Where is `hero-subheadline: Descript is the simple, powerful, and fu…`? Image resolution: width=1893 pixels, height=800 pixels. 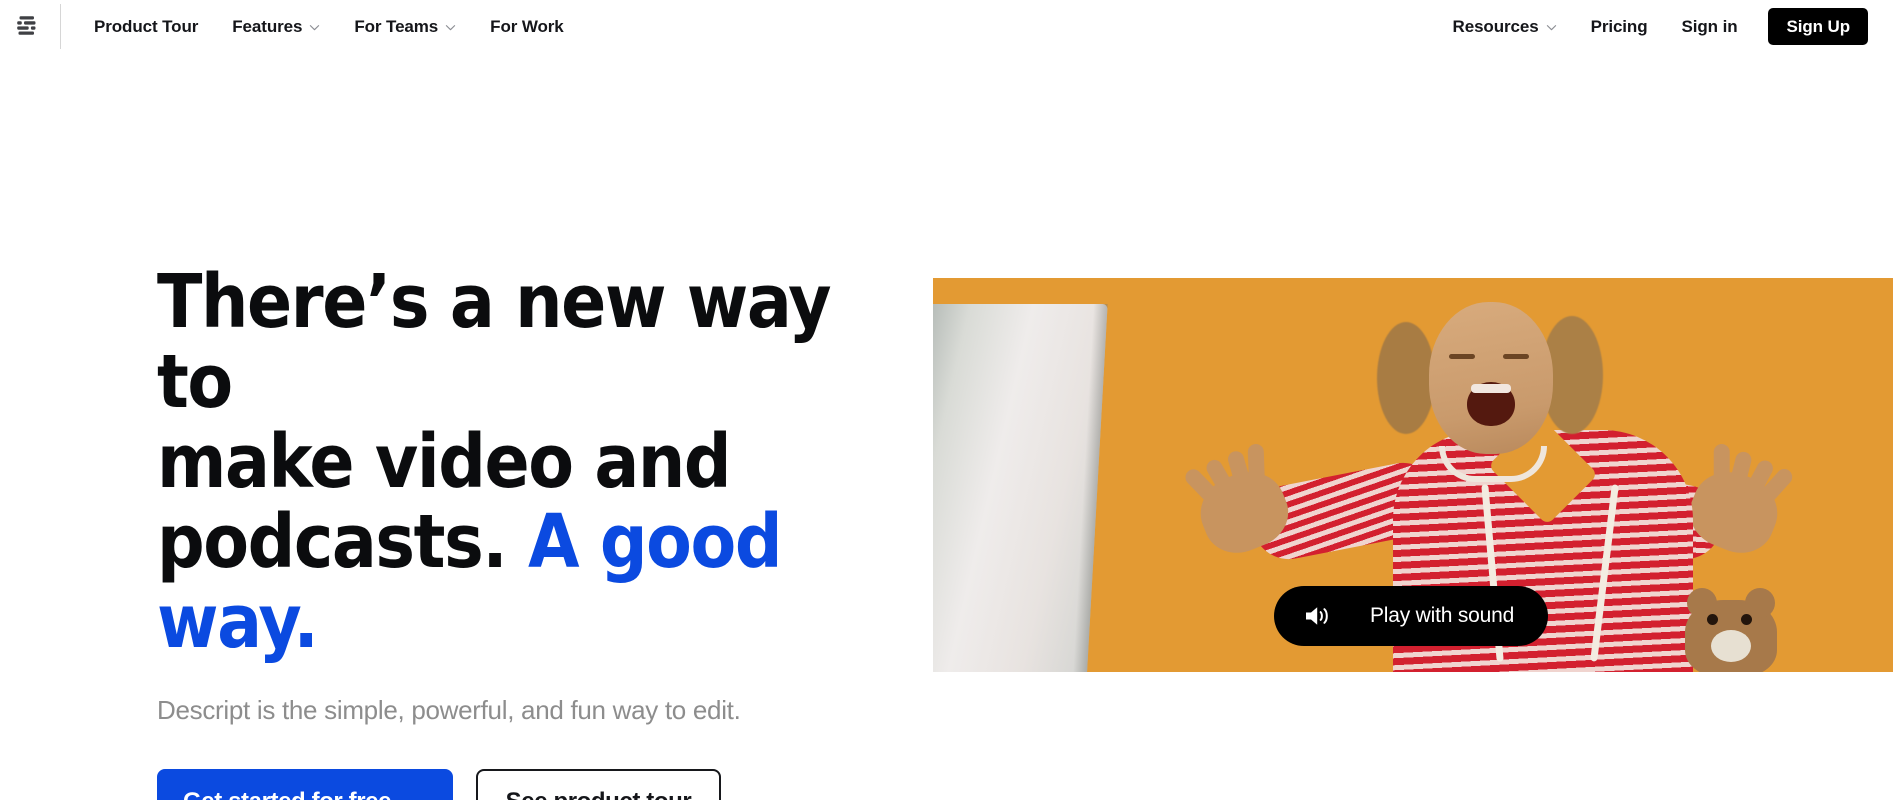 hero-subheadline: Descript is the simple, powerful, and fu… is located at coordinates (449, 710).